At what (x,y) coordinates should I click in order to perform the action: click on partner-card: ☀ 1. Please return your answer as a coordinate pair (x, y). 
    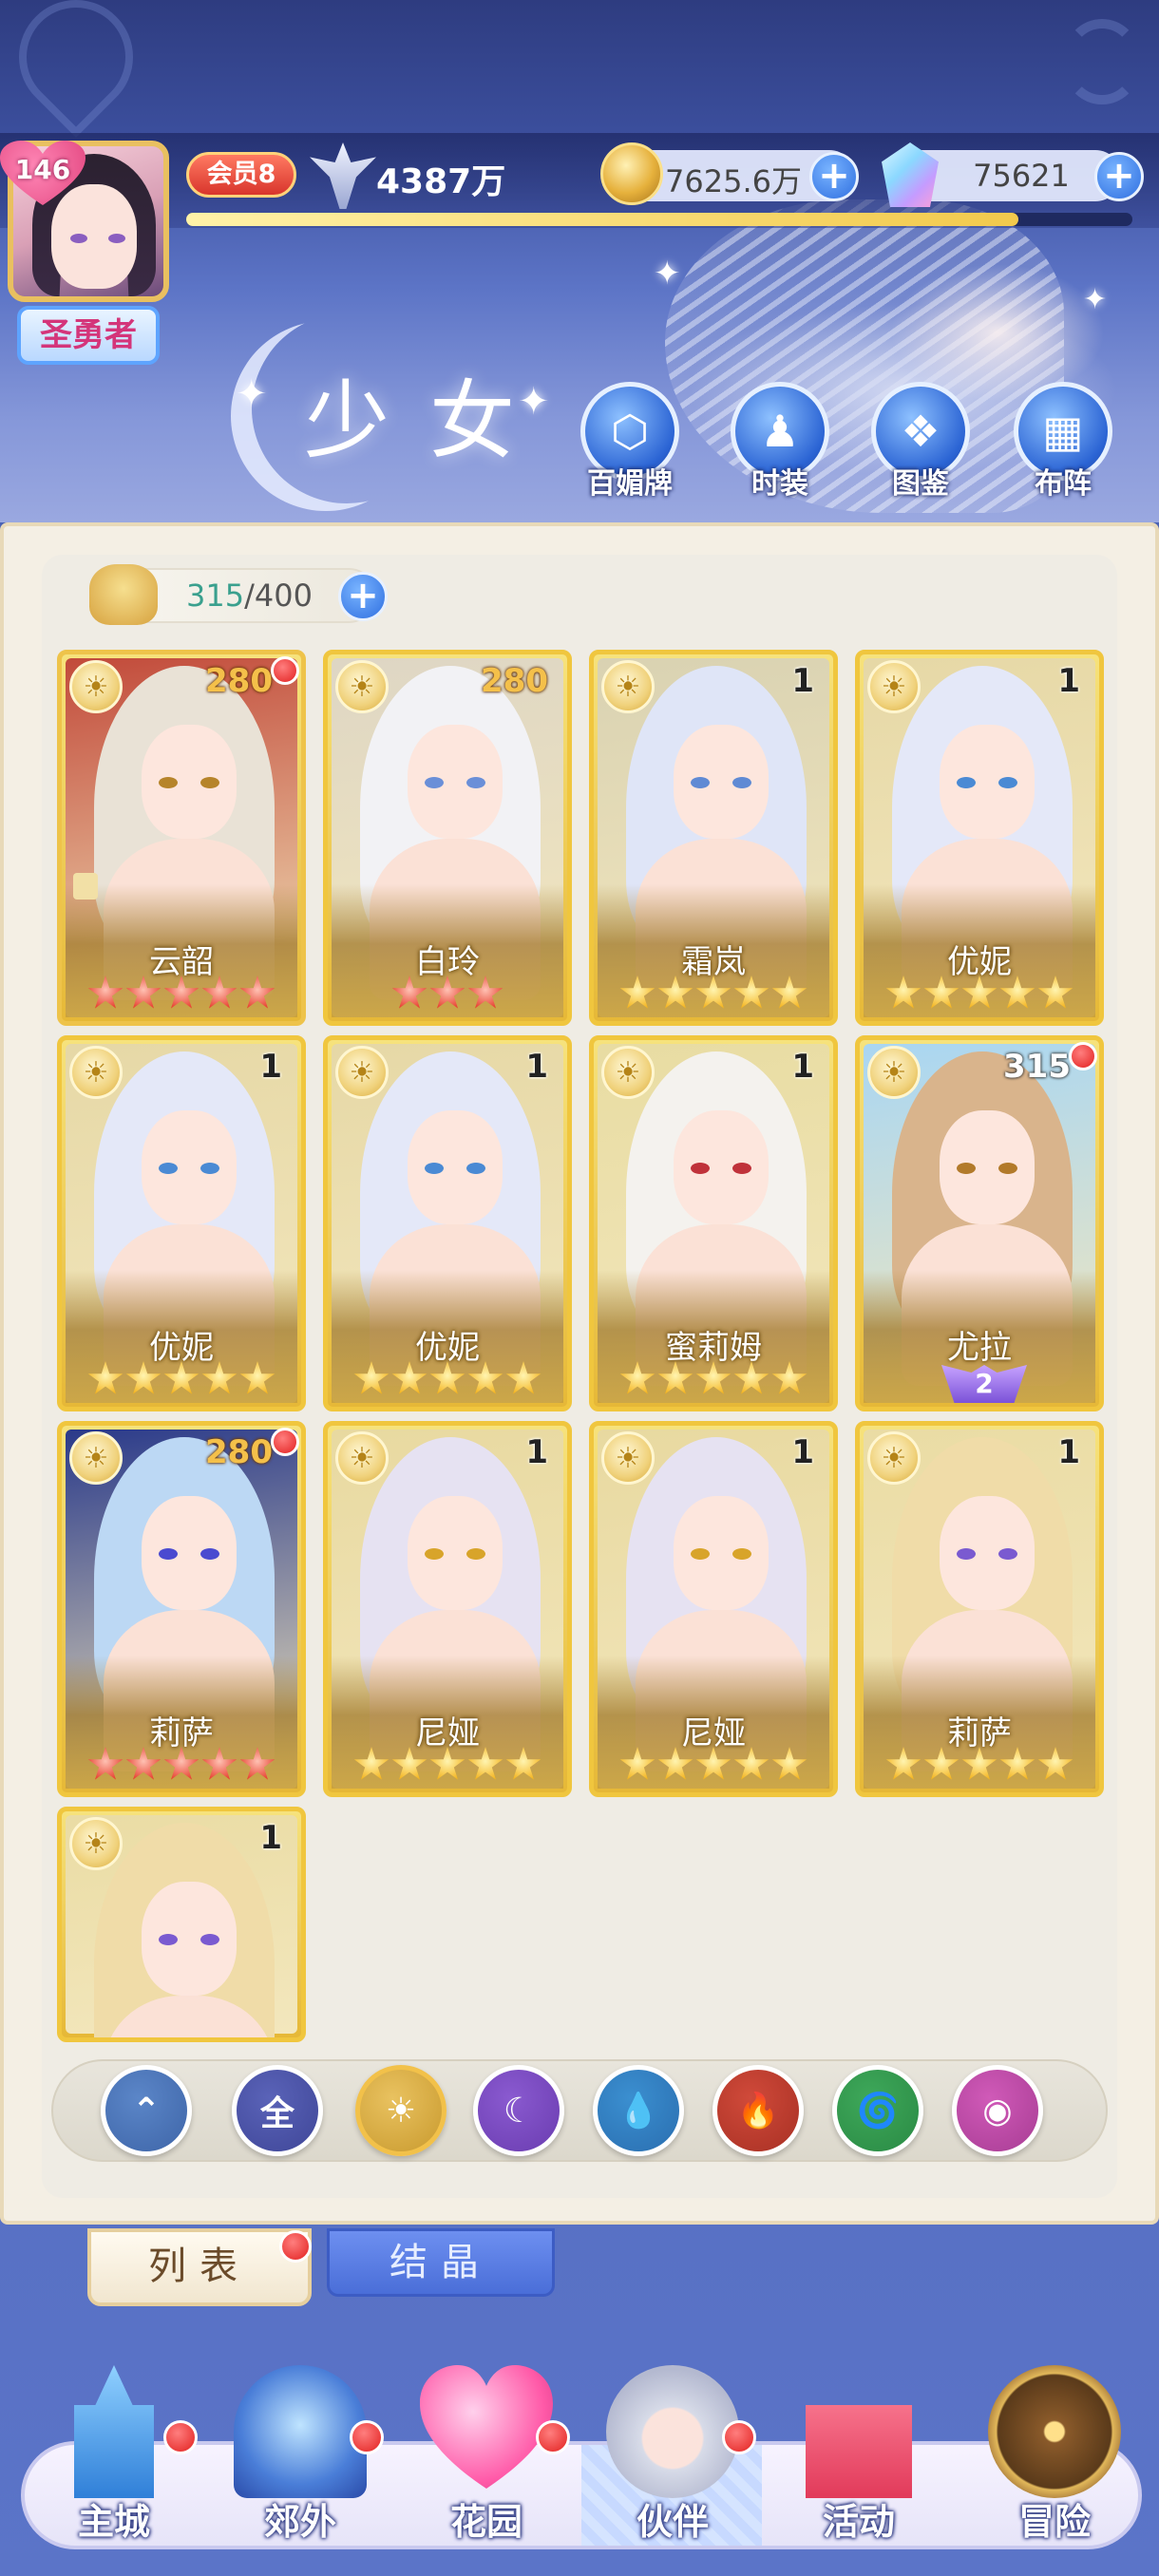
    Looking at the image, I should click on (181, 1924).